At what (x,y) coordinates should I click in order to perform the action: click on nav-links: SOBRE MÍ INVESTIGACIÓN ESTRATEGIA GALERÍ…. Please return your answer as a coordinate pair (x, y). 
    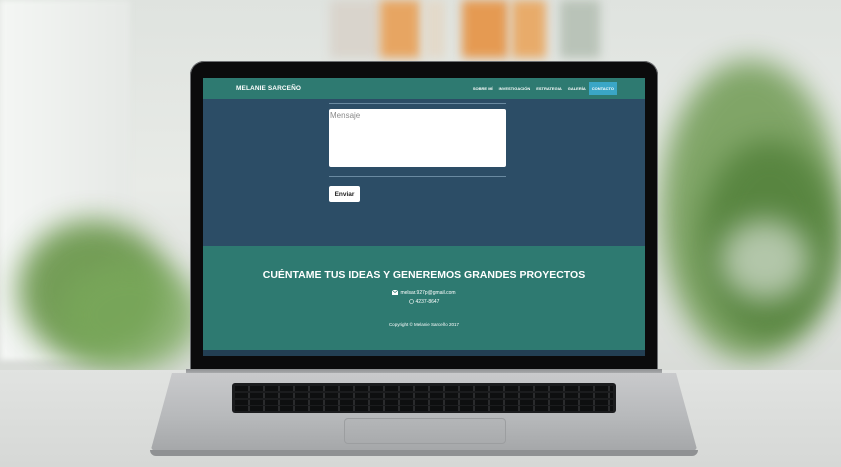
    Looking at the image, I should click on (543, 88).